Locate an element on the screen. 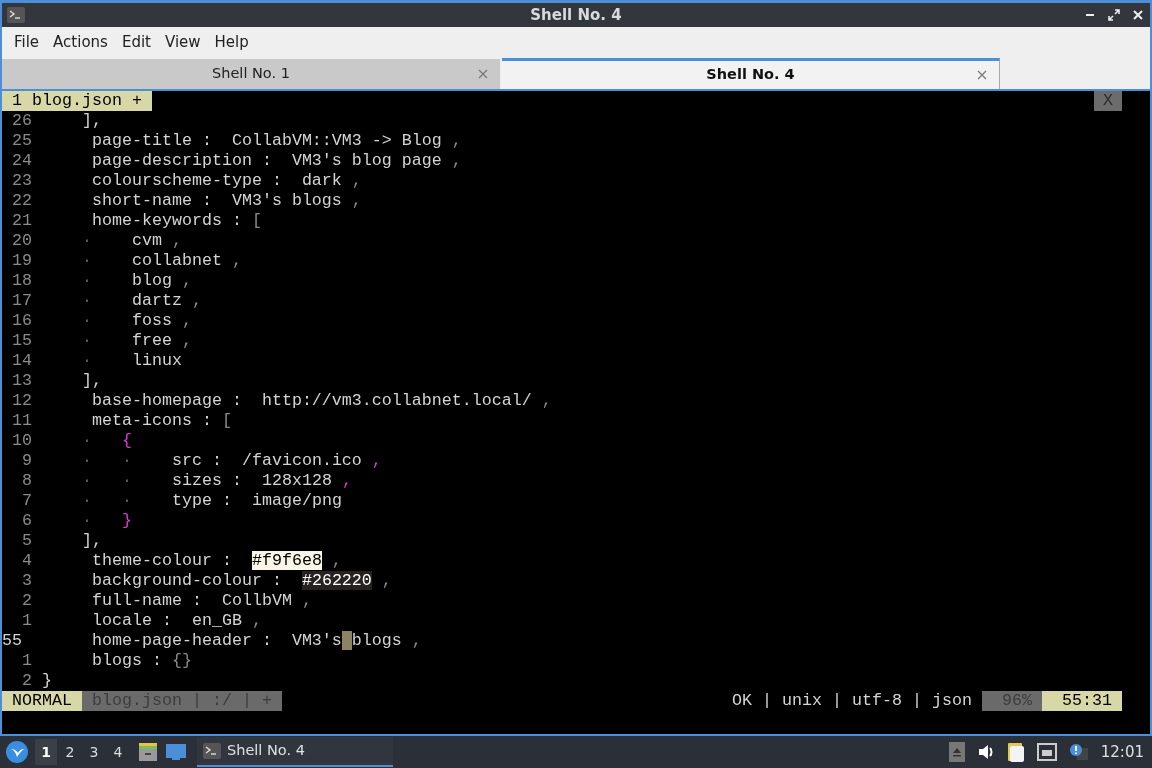 Image resolution: width=1152 pixels, height=768 pixels. code-line: short-name : VM3's blogs , is located at coordinates (226, 201).